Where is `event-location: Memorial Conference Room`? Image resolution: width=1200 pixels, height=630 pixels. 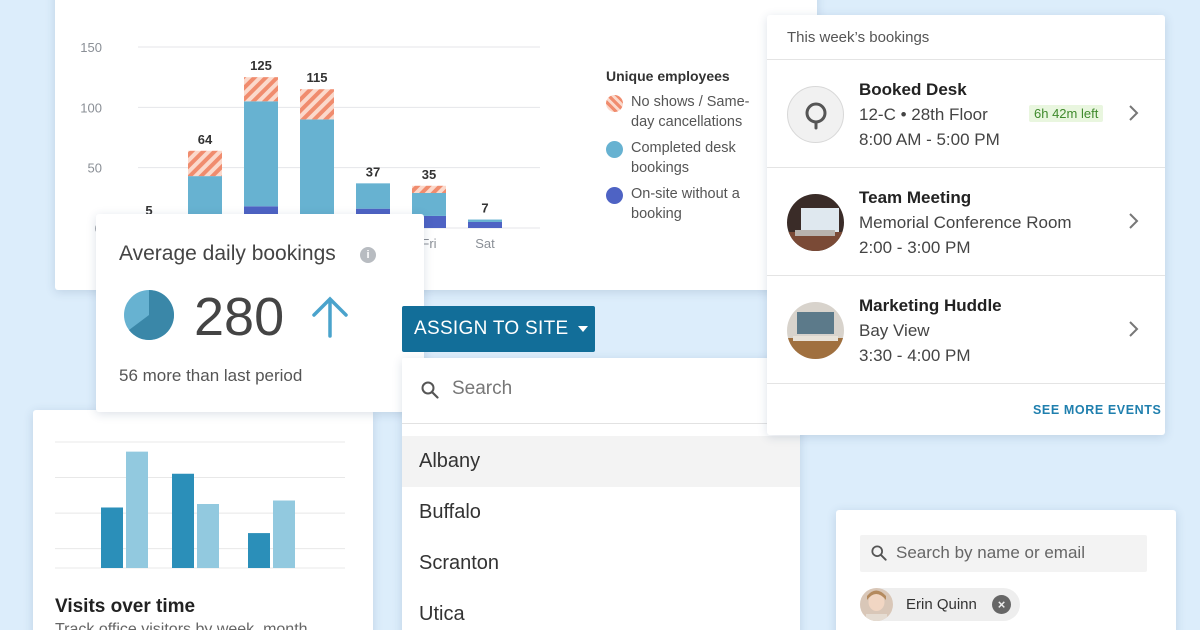 event-location: Memorial Conference Room is located at coordinates (965, 222).